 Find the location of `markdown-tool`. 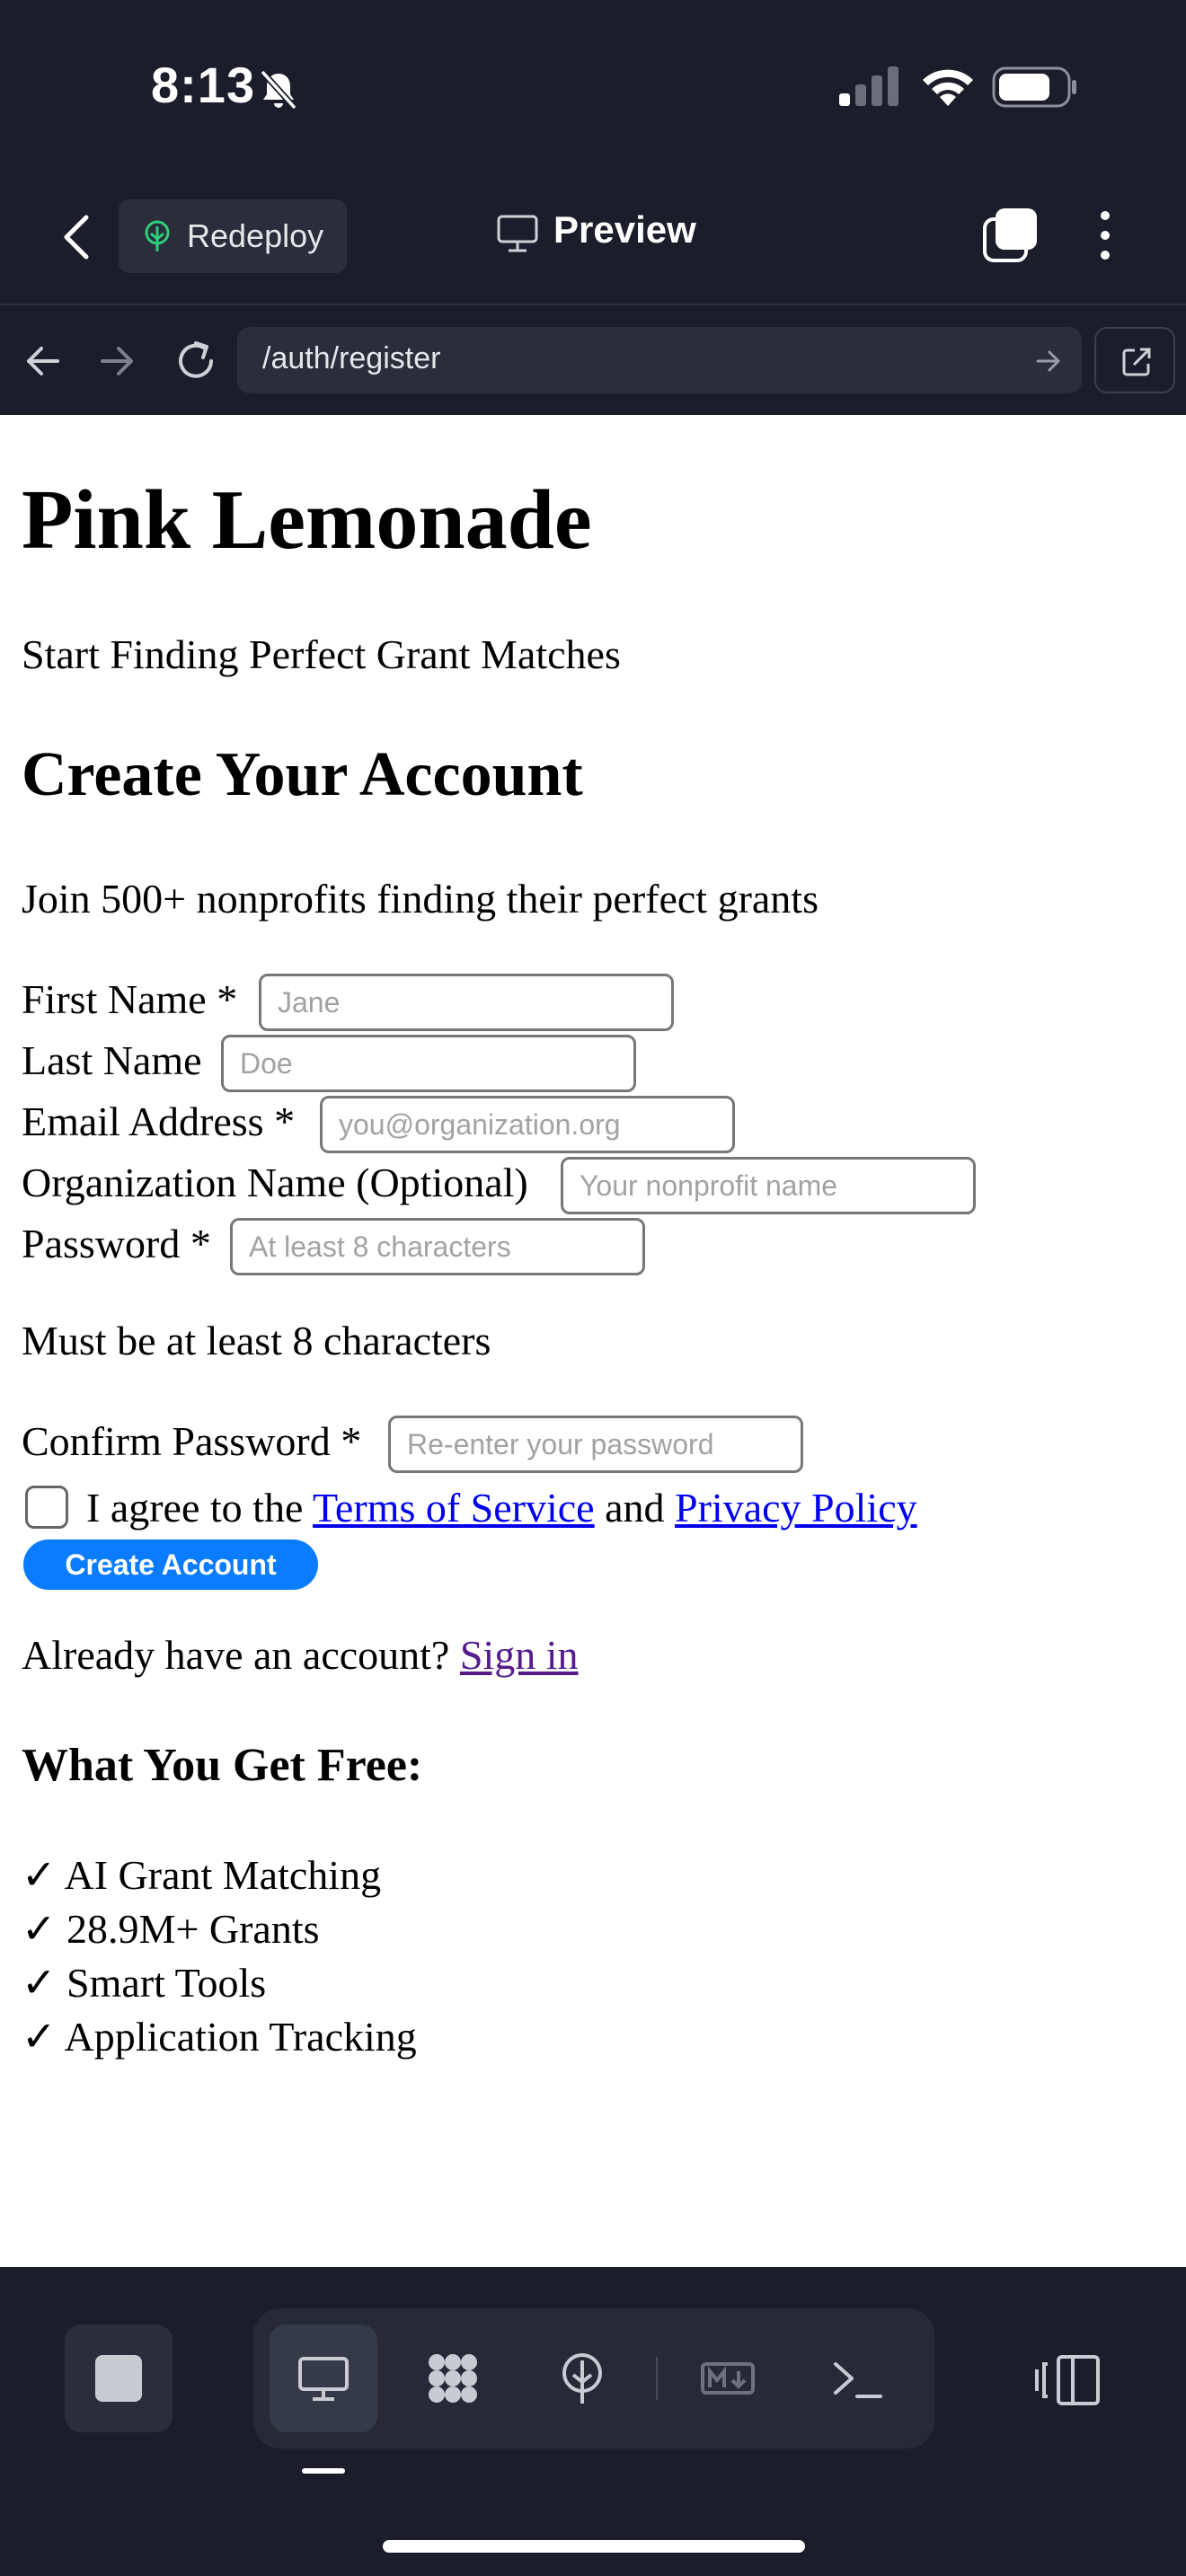

markdown-tool is located at coordinates (728, 2378).